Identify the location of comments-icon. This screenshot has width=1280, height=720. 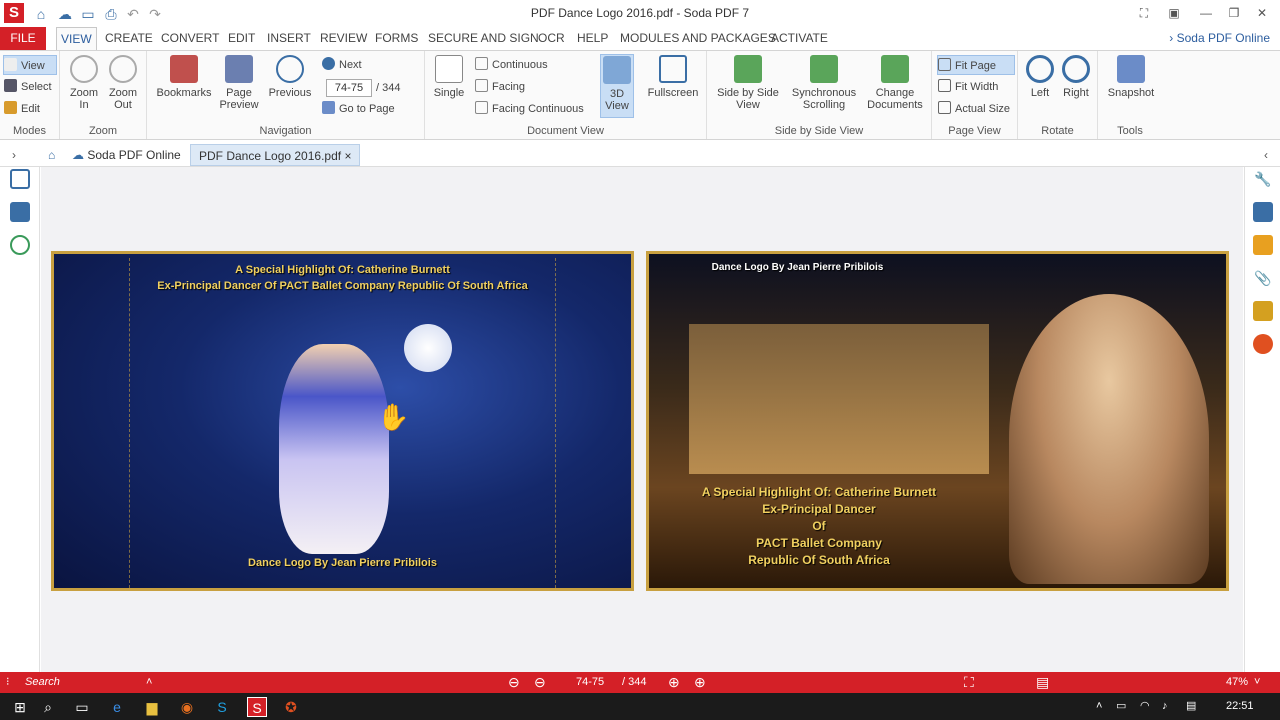
(1263, 245).